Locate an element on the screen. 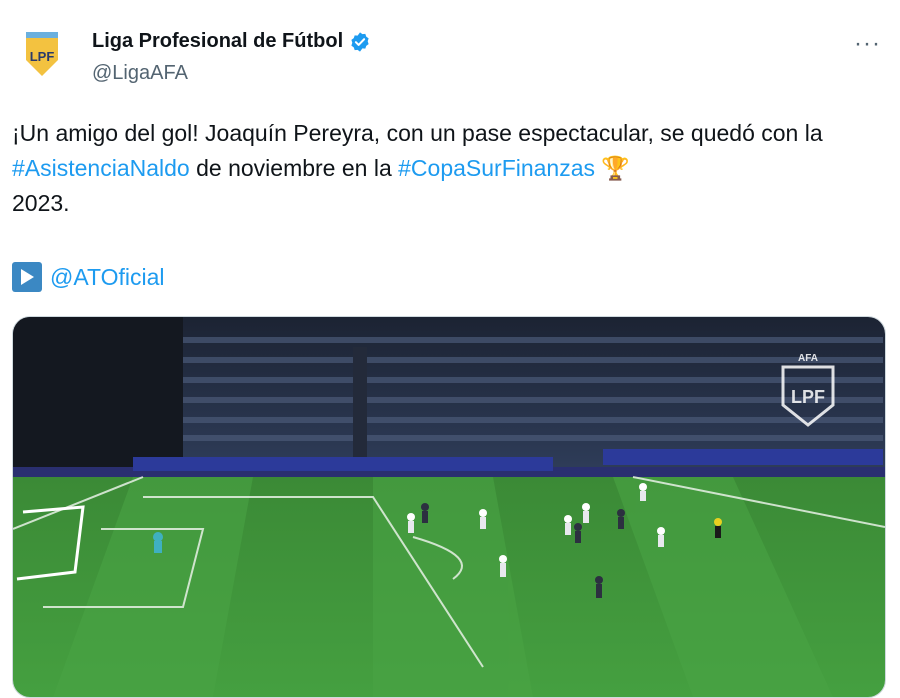  hashtag-link: #CopaSurFinanzas is located at coordinates (496, 168).